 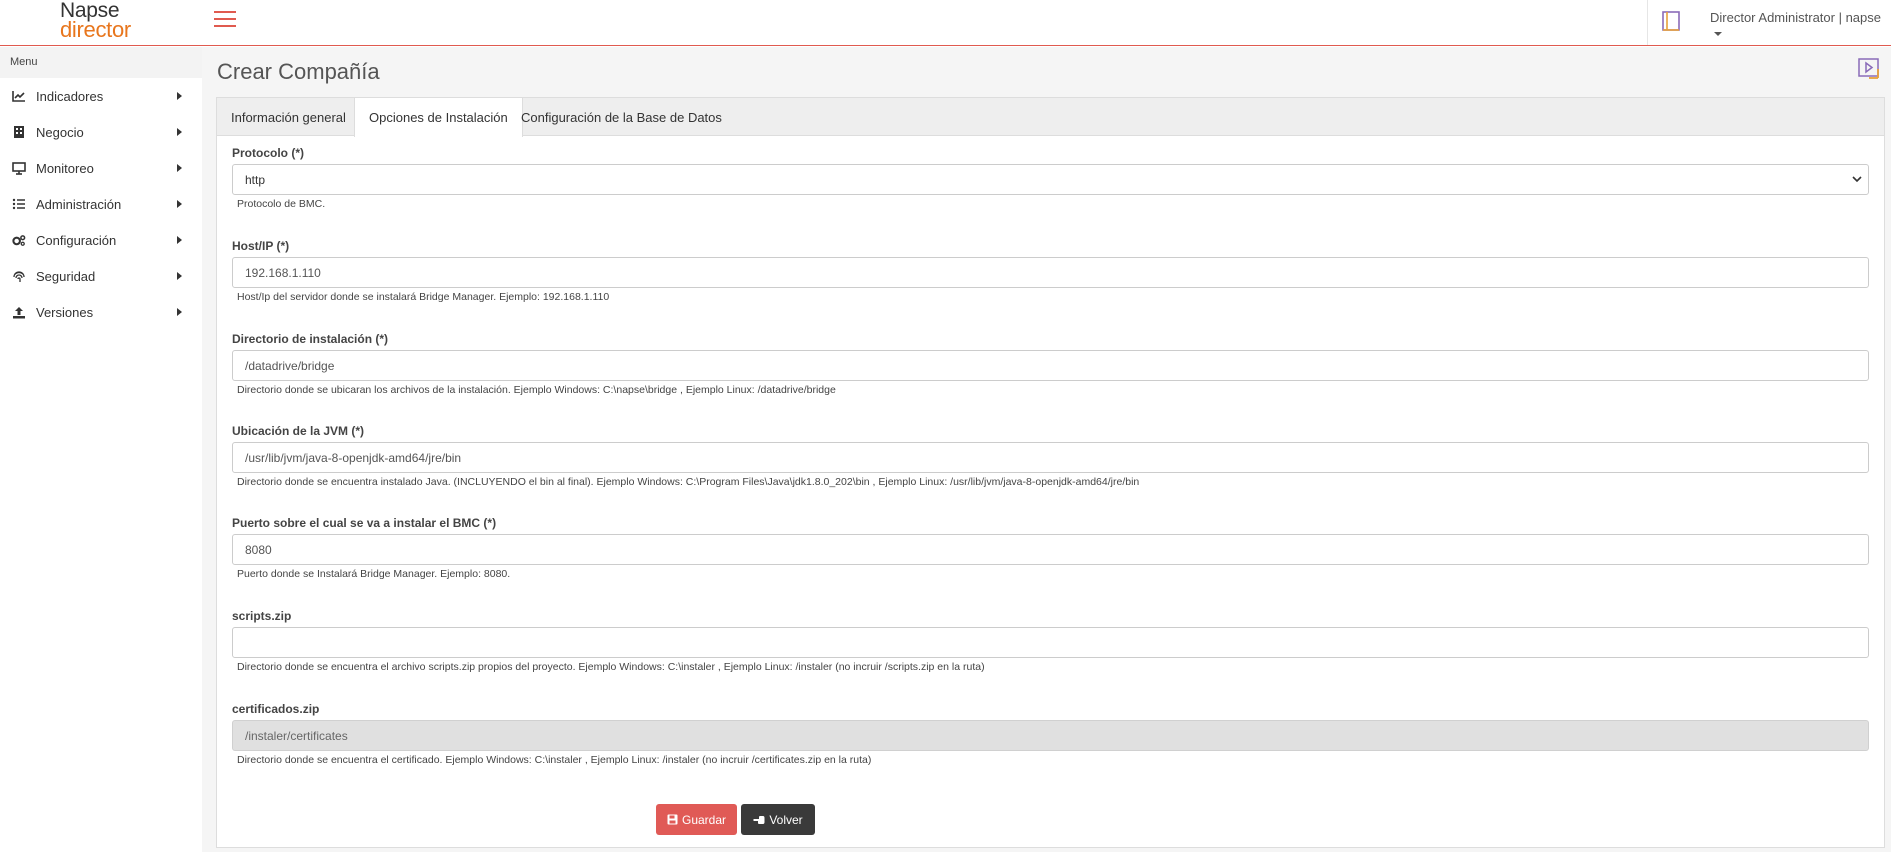 I want to click on install-dir-input, so click(x=1050, y=365).